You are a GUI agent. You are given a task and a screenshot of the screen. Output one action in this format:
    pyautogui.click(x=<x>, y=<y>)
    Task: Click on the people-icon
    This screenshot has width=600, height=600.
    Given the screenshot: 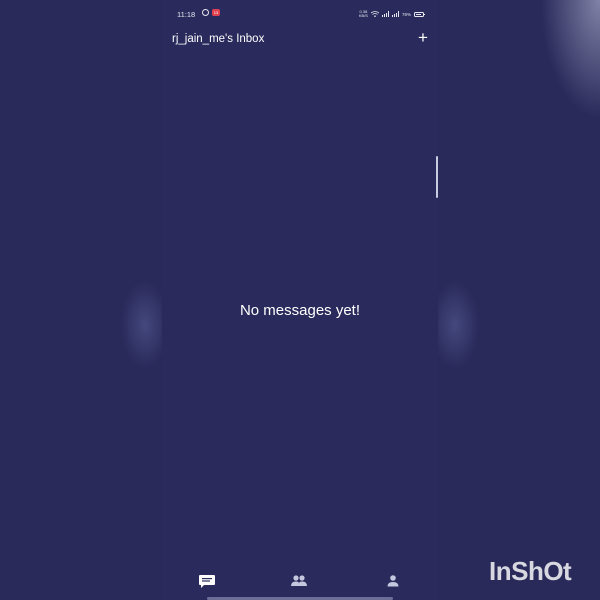 What is the action you would take?
    pyautogui.click(x=299, y=580)
    